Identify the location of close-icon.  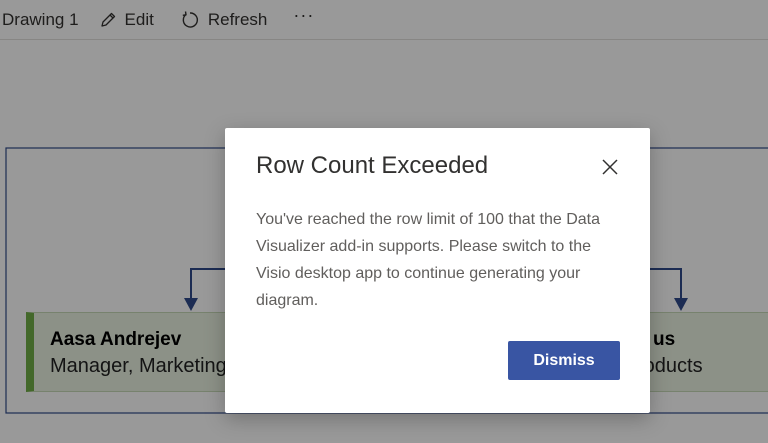
(610, 167).